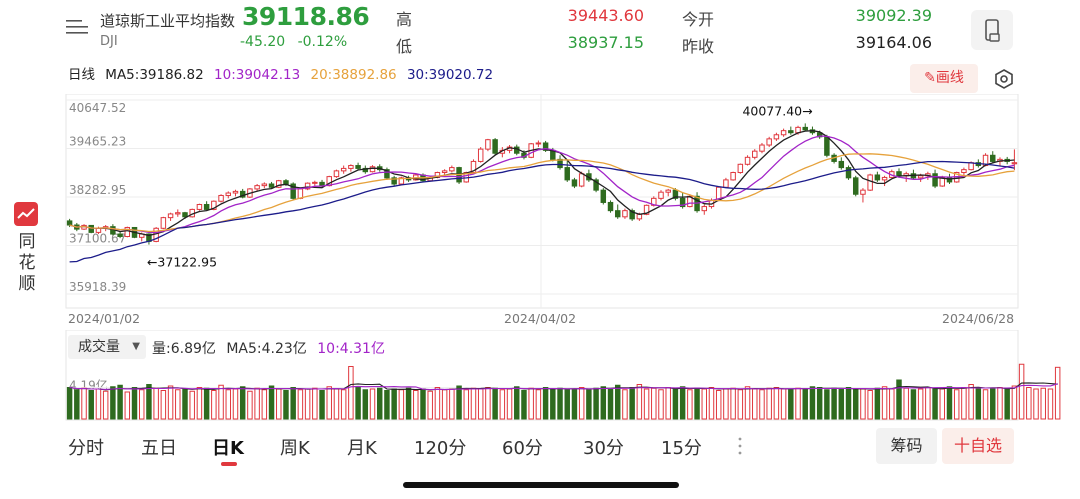  What do you see at coordinates (930, 78) in the screenshot?
I see `pencil-icon: ✎` at bounding box center [930, 78].